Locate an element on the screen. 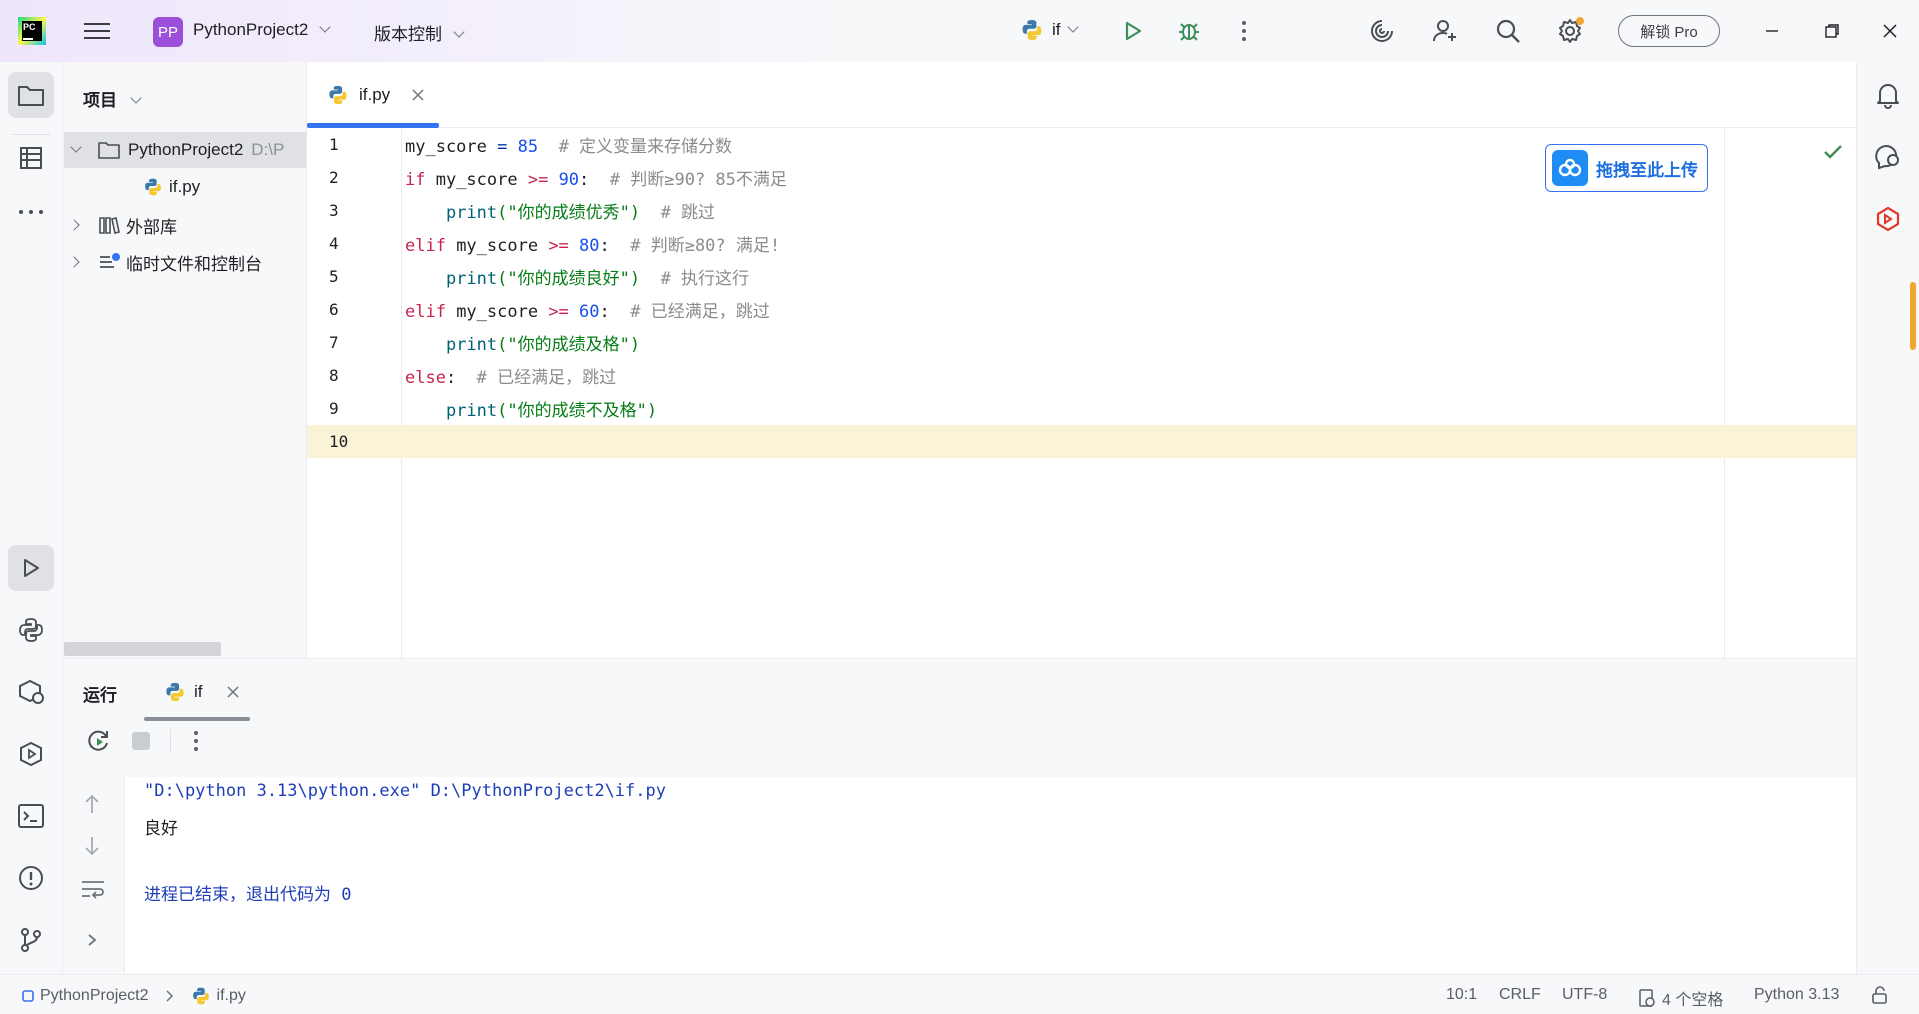 This screenshot has height=1014, width=1919. project-tool-button is located at coordinates (31, 95).